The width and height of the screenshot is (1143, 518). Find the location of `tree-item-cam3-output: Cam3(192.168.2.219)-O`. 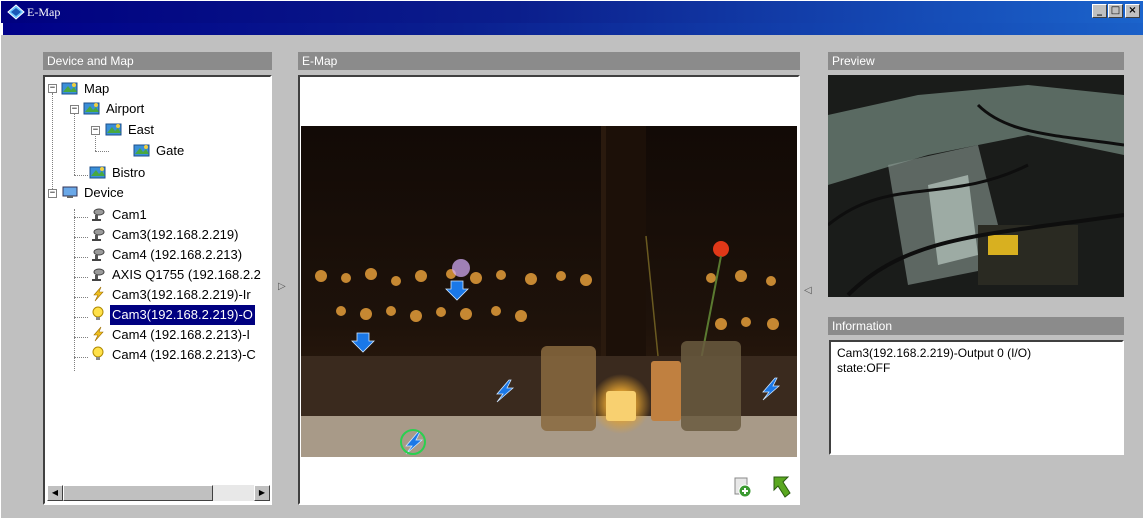

tree-item-cam3-output: Cam3(192.168.2.219)-O is located at coordinates (172, 315).